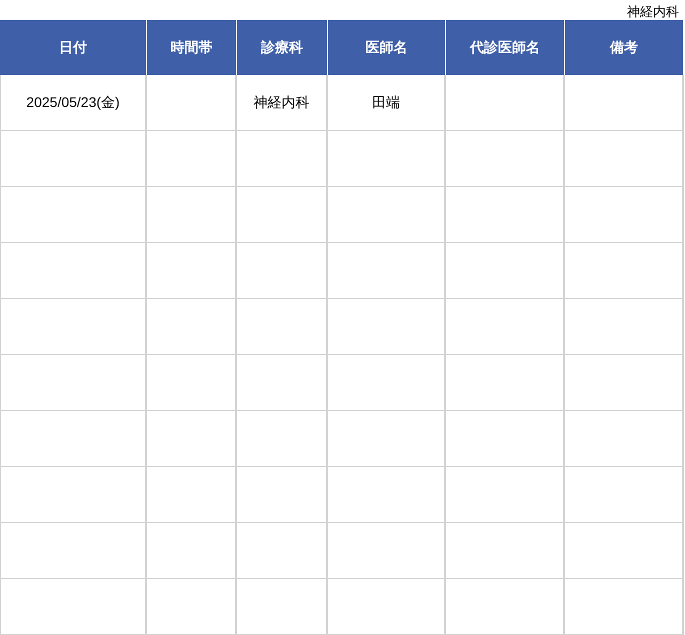 The width and height of the screenshot is (685, 635). What do you see at coordinates (386, 102) in the screenshot?
I see `cell-text: 田端` at bounding box center [386, 102].